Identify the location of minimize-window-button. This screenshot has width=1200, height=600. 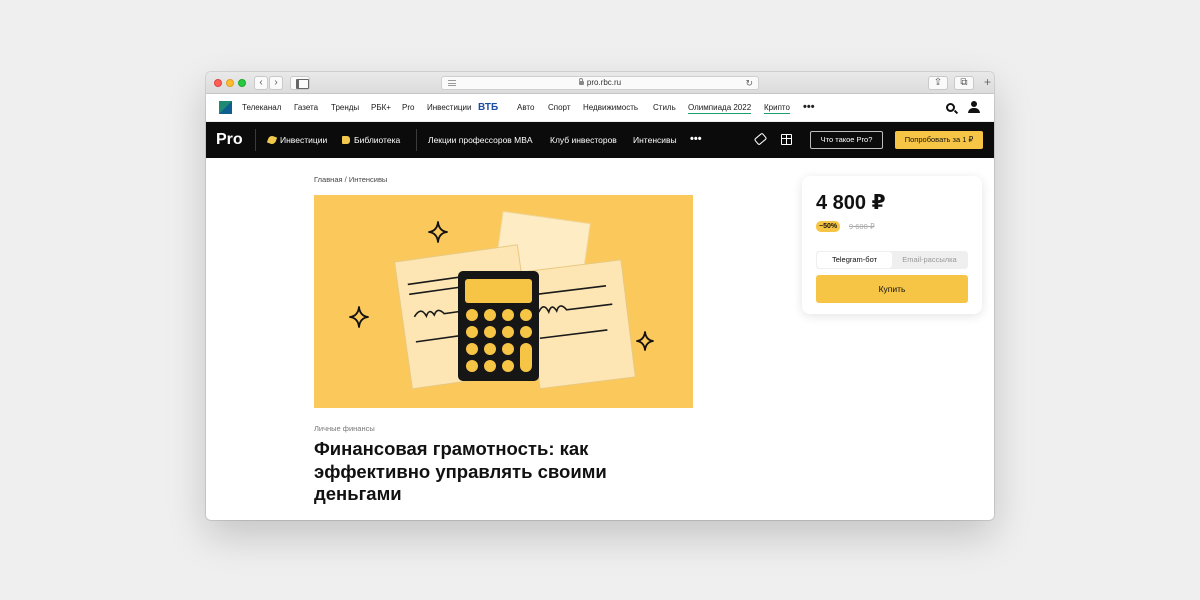
(230, 83).